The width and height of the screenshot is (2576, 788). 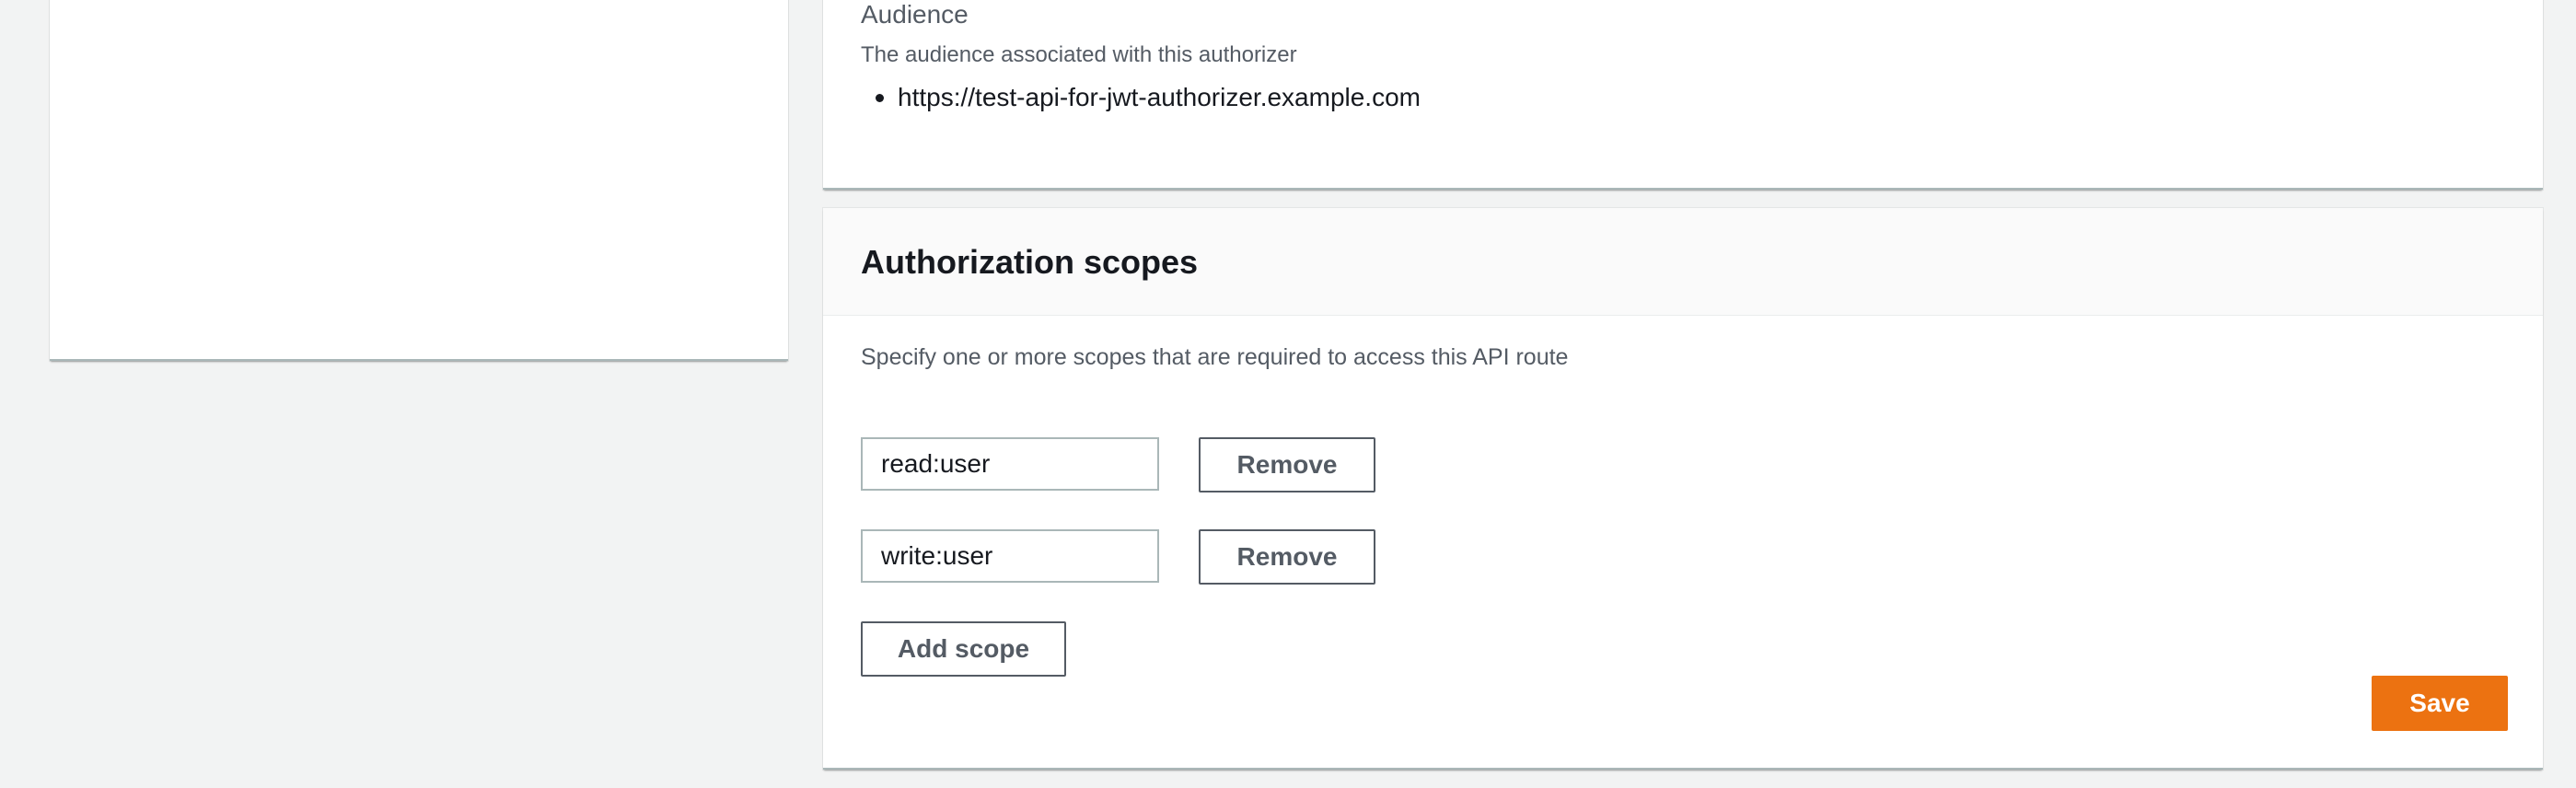 I want to click on scope-input-write-user, so click(x=1010, y=556).